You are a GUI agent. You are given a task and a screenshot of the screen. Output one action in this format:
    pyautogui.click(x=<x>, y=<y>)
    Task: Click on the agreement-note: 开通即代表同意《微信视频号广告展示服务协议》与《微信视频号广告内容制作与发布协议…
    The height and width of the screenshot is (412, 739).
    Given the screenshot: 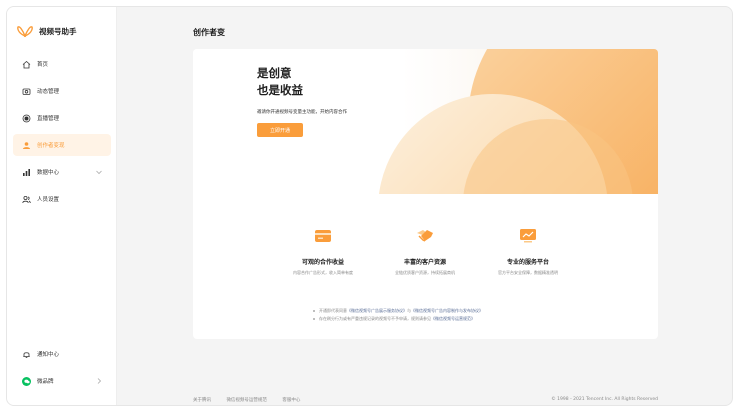 What is the action you would take?
    pyautogui.click(x=398, y=311)
    